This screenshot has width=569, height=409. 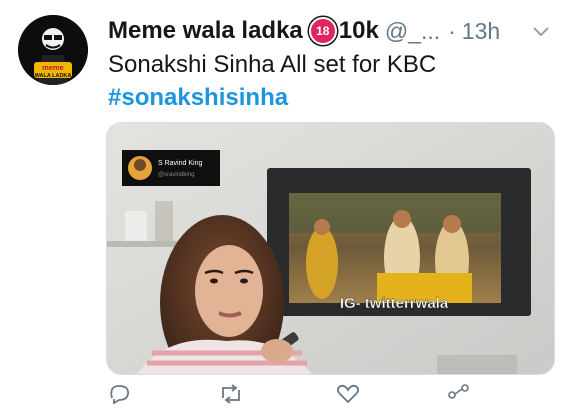 I want to click on tweet-text: Sonakshi Sinha All set for KBC, so click(x=272, y=64).